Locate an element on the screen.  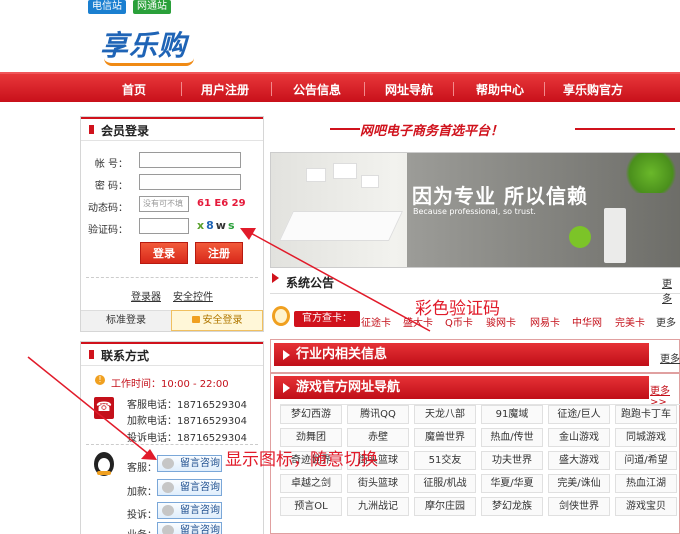
annotation-icon: 显示图标，随意切换 is located at coordinates (301, 460).